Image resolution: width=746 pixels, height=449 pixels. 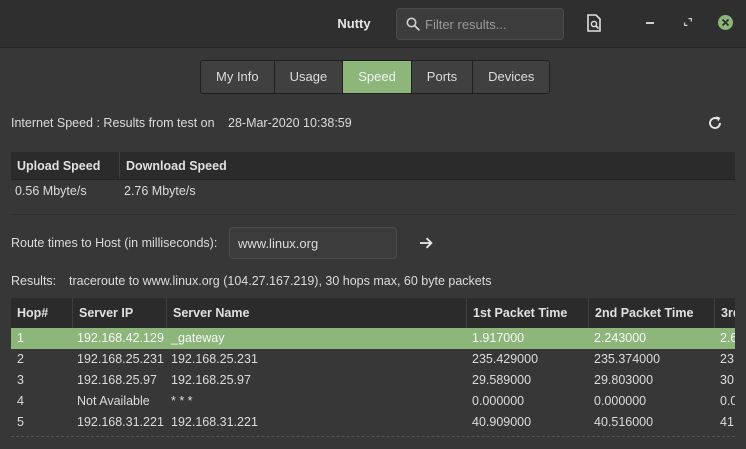 What do you see at coordinates (373, 24) in the screenshot?
I see `title-bar: Nutty` at bounding box center [373, 24].